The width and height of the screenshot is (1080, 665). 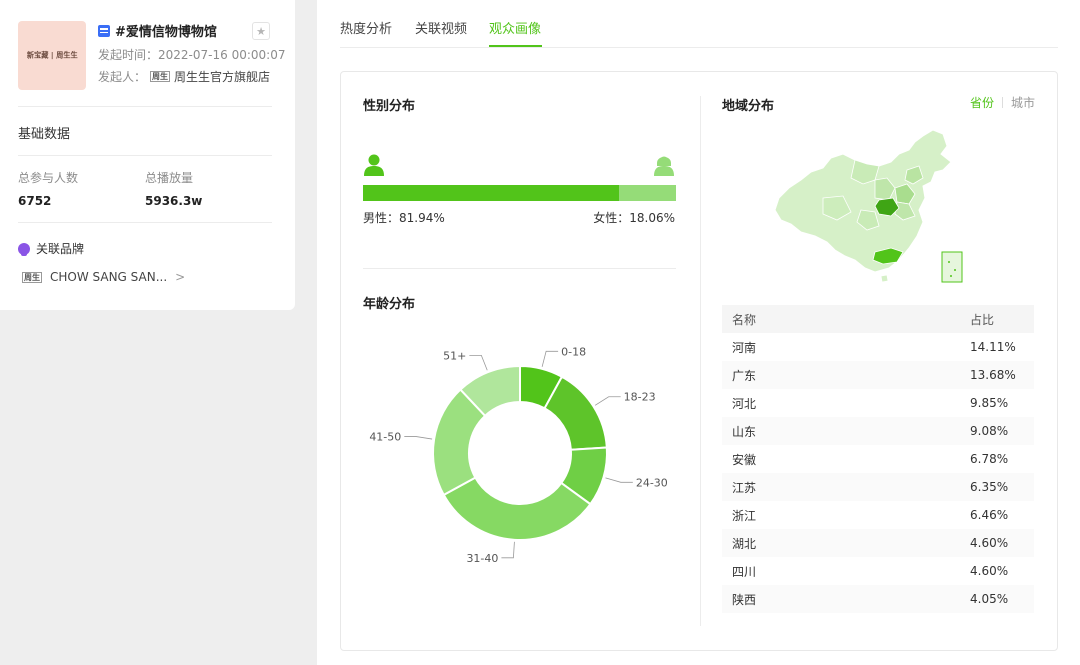 I want to click on region-pct: 4.05%, so click(x=989, y=599).